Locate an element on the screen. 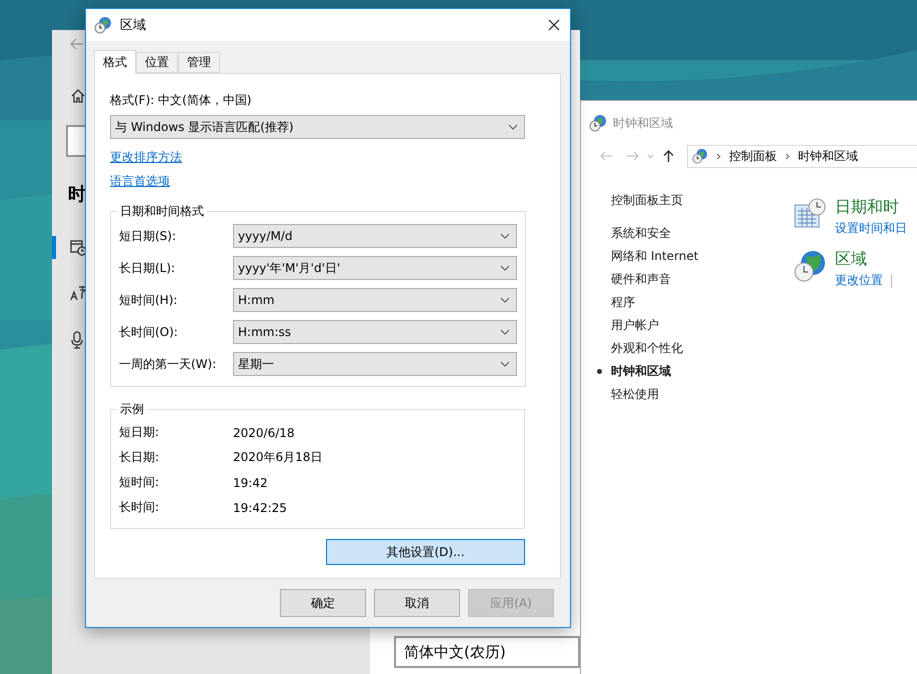  field-label: 长时间: is located at coordinates (139, 507).